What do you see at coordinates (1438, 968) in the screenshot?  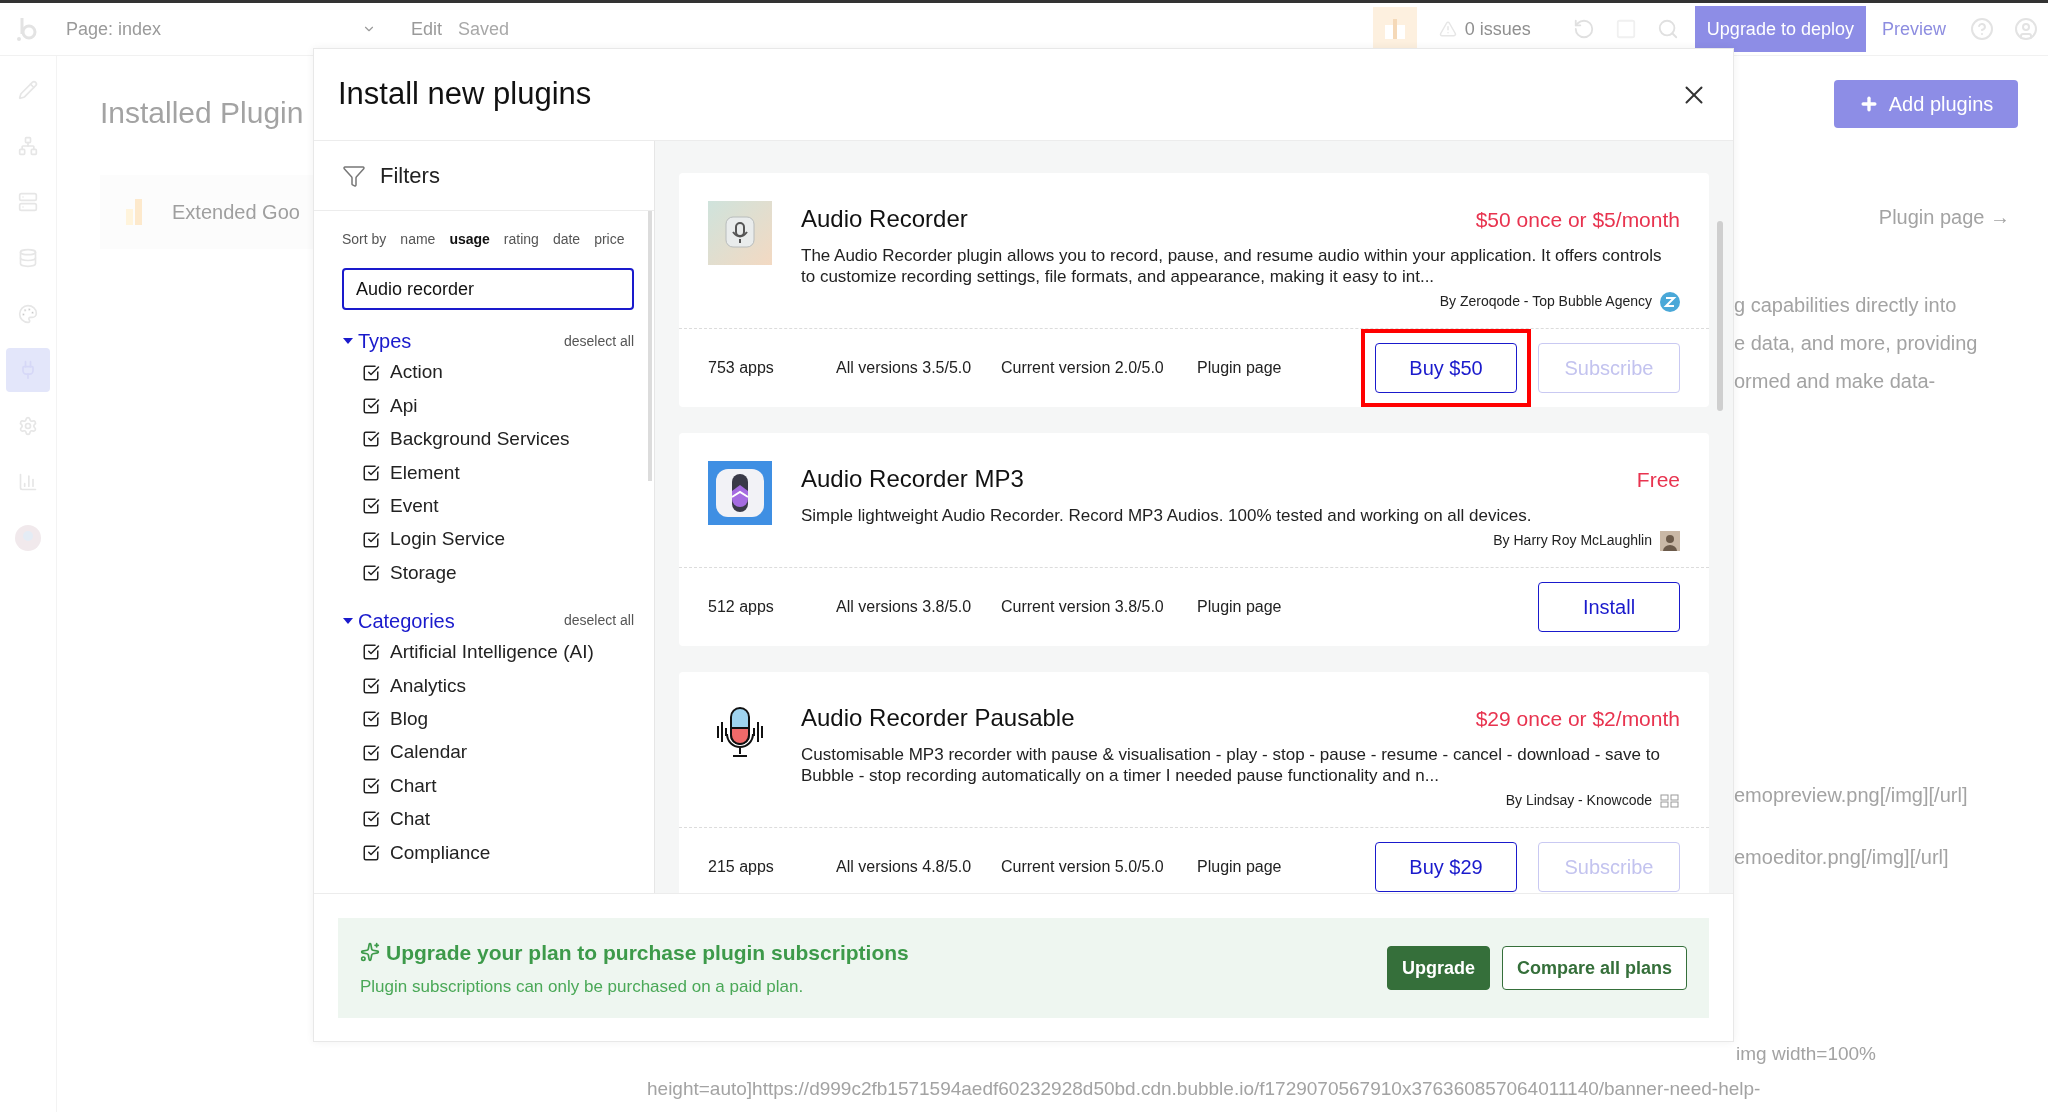 I see `upgrade-button: Upgrade` at bounding box center [1438, 968].